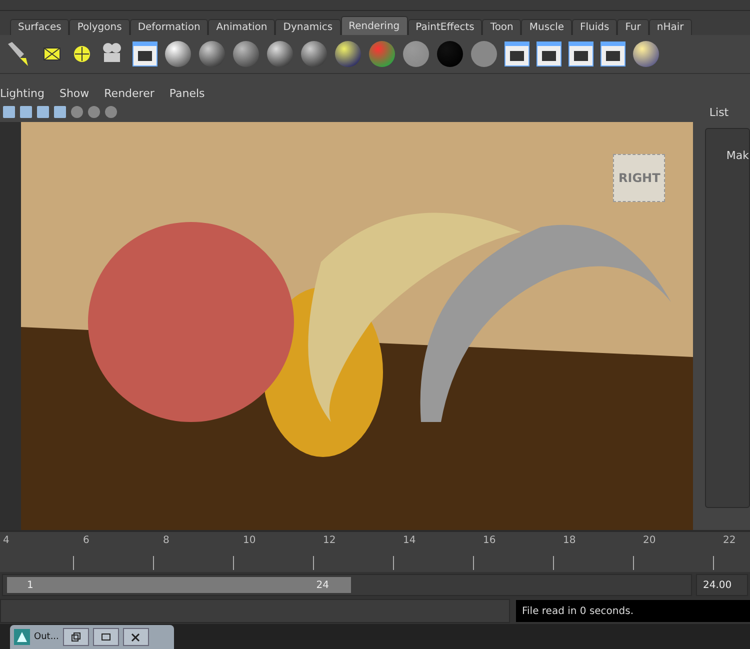 This screenshot has height=649, width=750. What do you see at coordinates (375, 551) in the screenshot?
I see `timeline-ruler: 4 6 8 10 12 14 16 18 20 22` at bounding box center [375, 551].